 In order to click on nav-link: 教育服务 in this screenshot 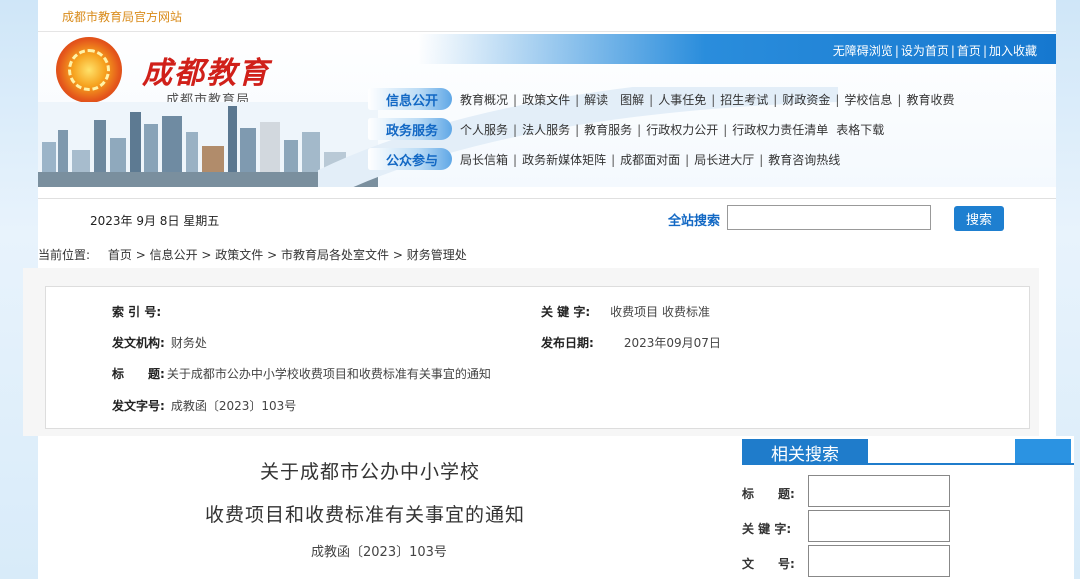, I will do `click(608, 130)`.